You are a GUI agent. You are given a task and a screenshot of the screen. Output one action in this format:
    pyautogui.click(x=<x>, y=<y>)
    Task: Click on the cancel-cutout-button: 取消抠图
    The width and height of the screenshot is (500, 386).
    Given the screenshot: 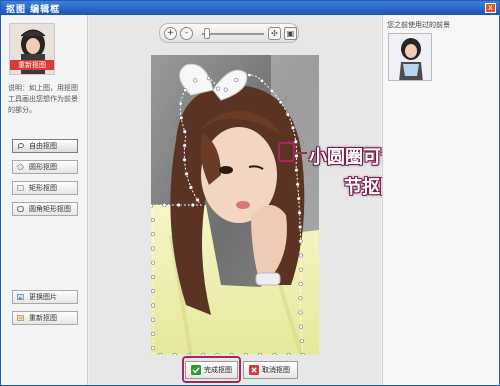 What is the action you would take?
    pyautogui.click(x=270, y=370)
    